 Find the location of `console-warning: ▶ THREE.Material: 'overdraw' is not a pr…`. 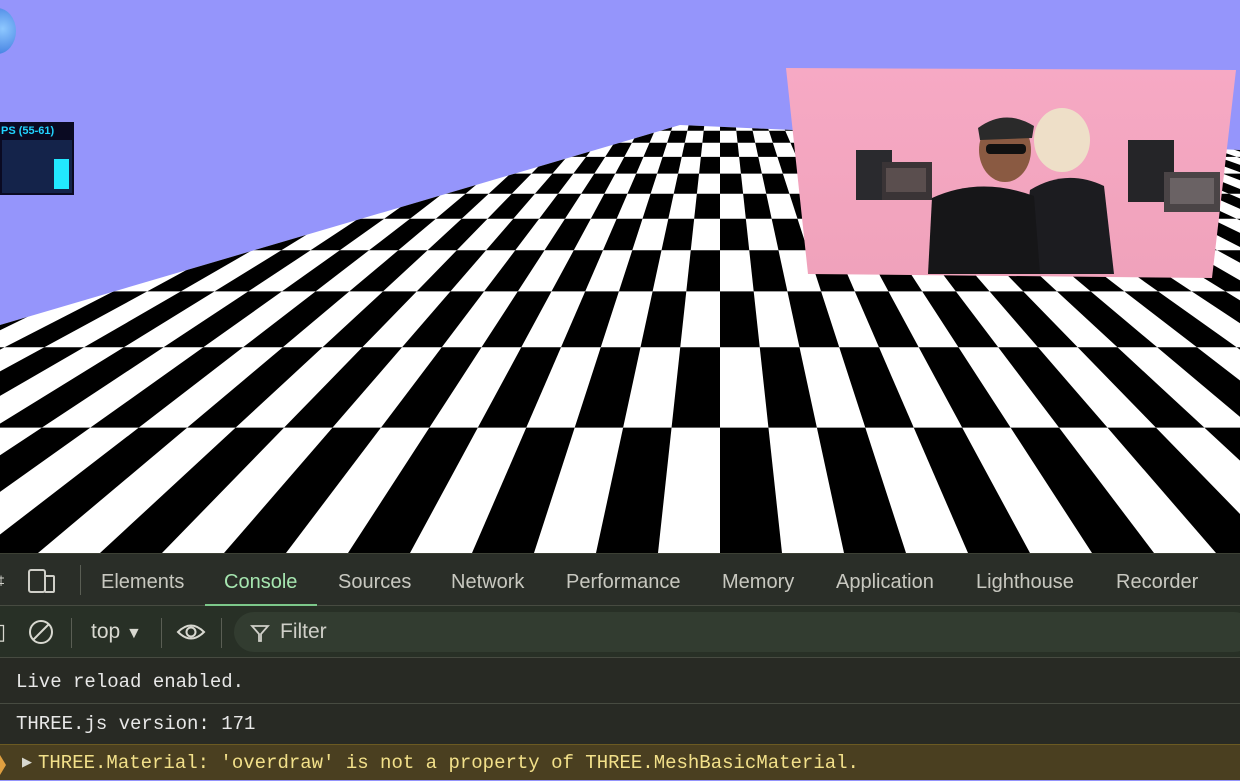

console-warning: ▶ THREE.Material: 'overdraw' is not a pr… is located at coordinates (620, 762).